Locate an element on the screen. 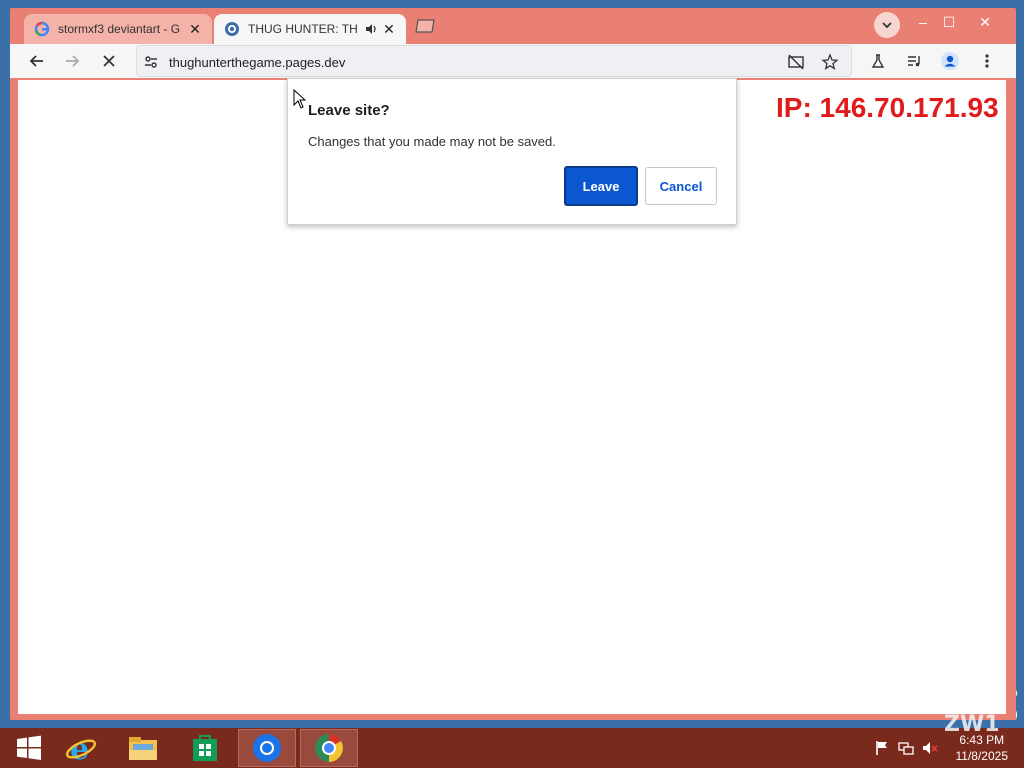  google-icon is located at coordinates (42, 29).